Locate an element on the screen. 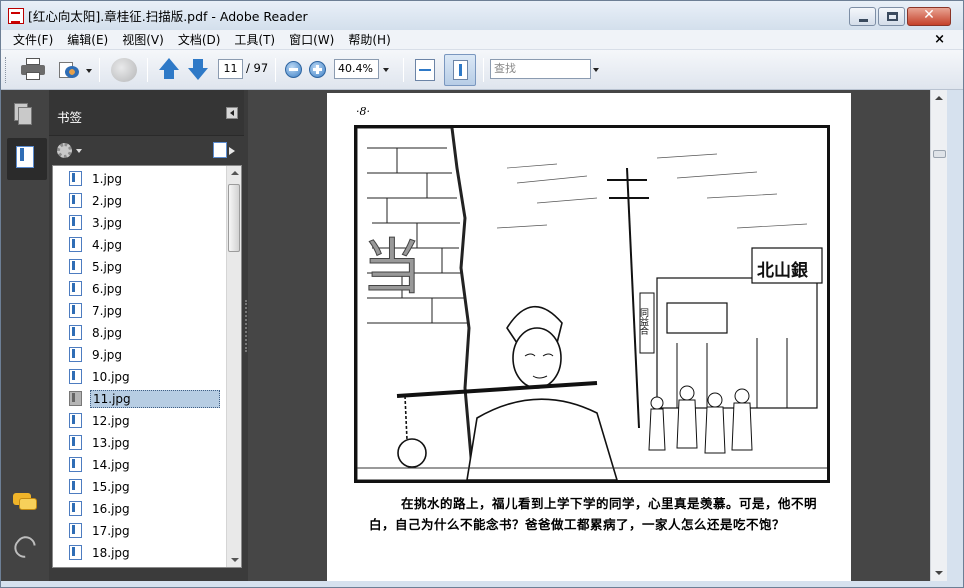 This screenshot has width=964, height=588. attachments-paperclip-icon is located at coordinates (25, 547).